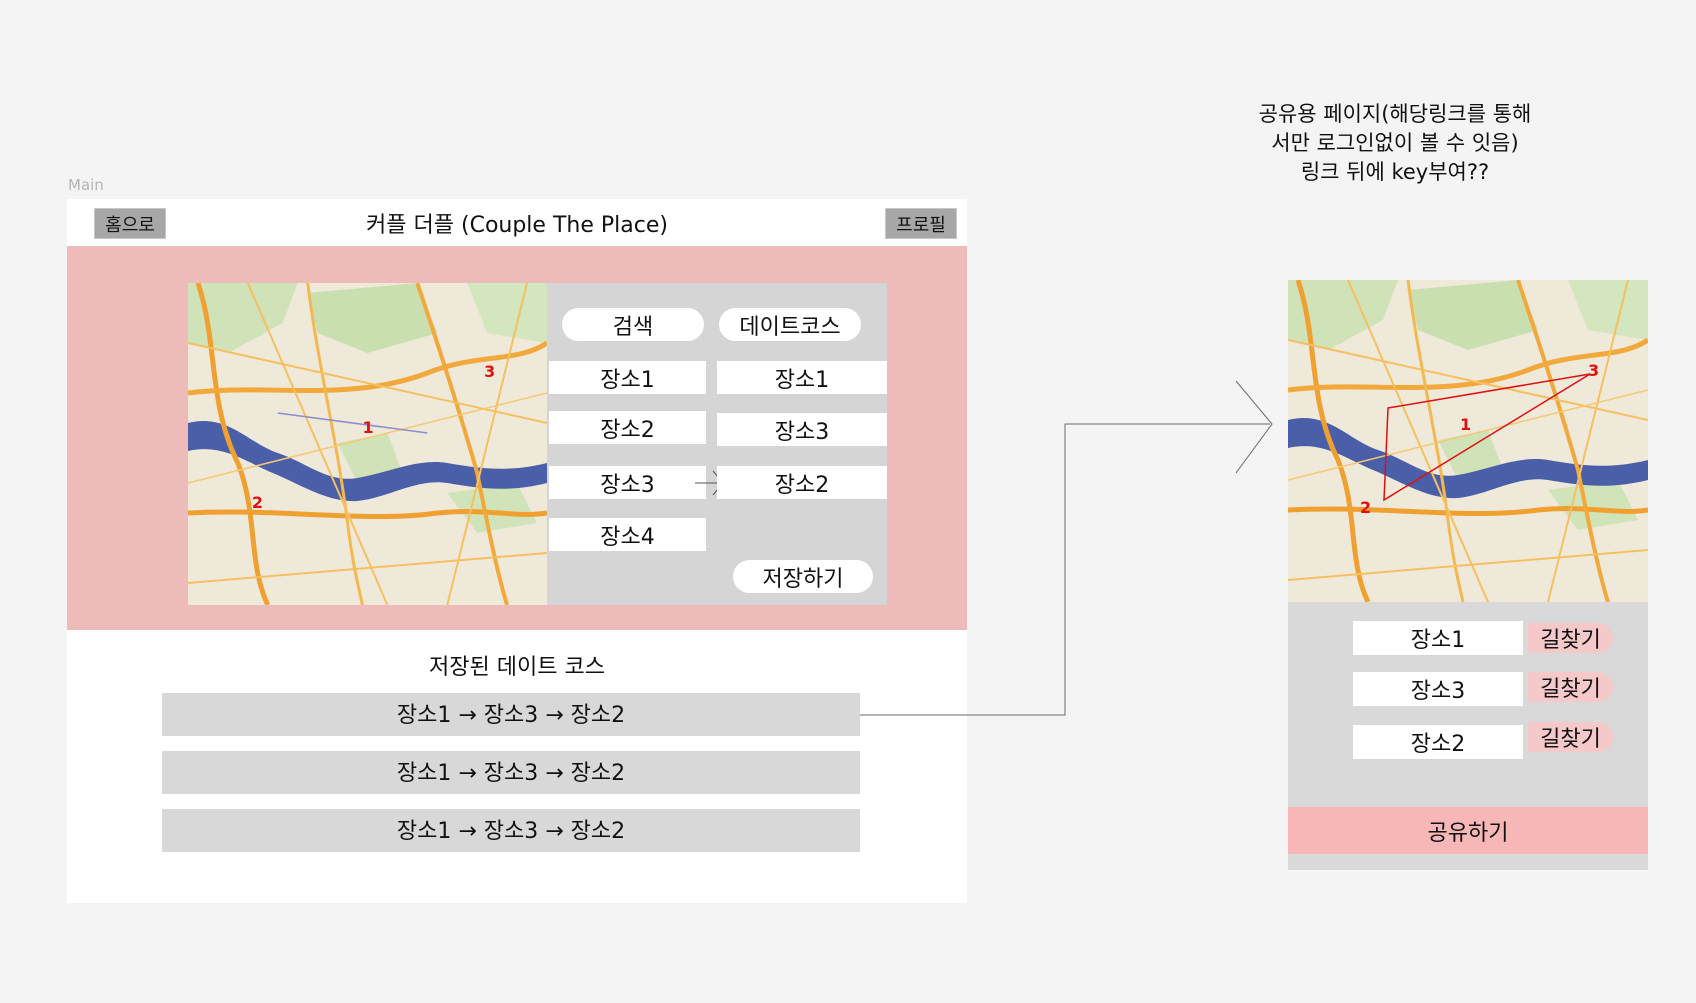 This screenshot has height=1003, width=1696. I want to click on seoul-map: 1 2 3, so click(367, 444).